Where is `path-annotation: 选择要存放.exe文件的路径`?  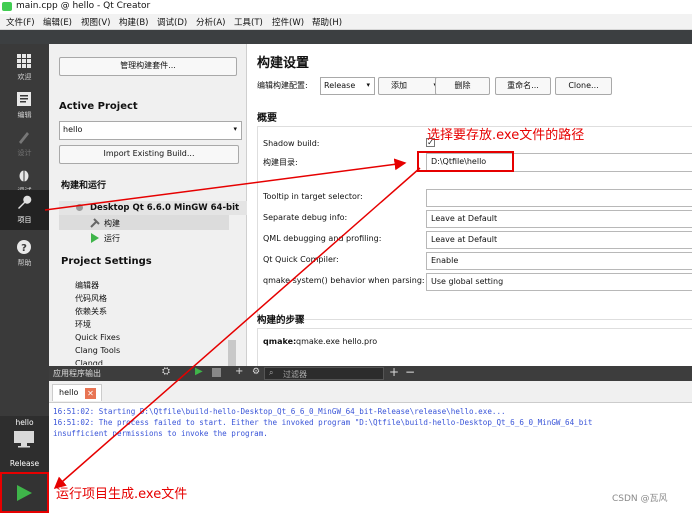
path-annotation: 选择要存放.exe文件的路径 is located at coordinates (506, 135).